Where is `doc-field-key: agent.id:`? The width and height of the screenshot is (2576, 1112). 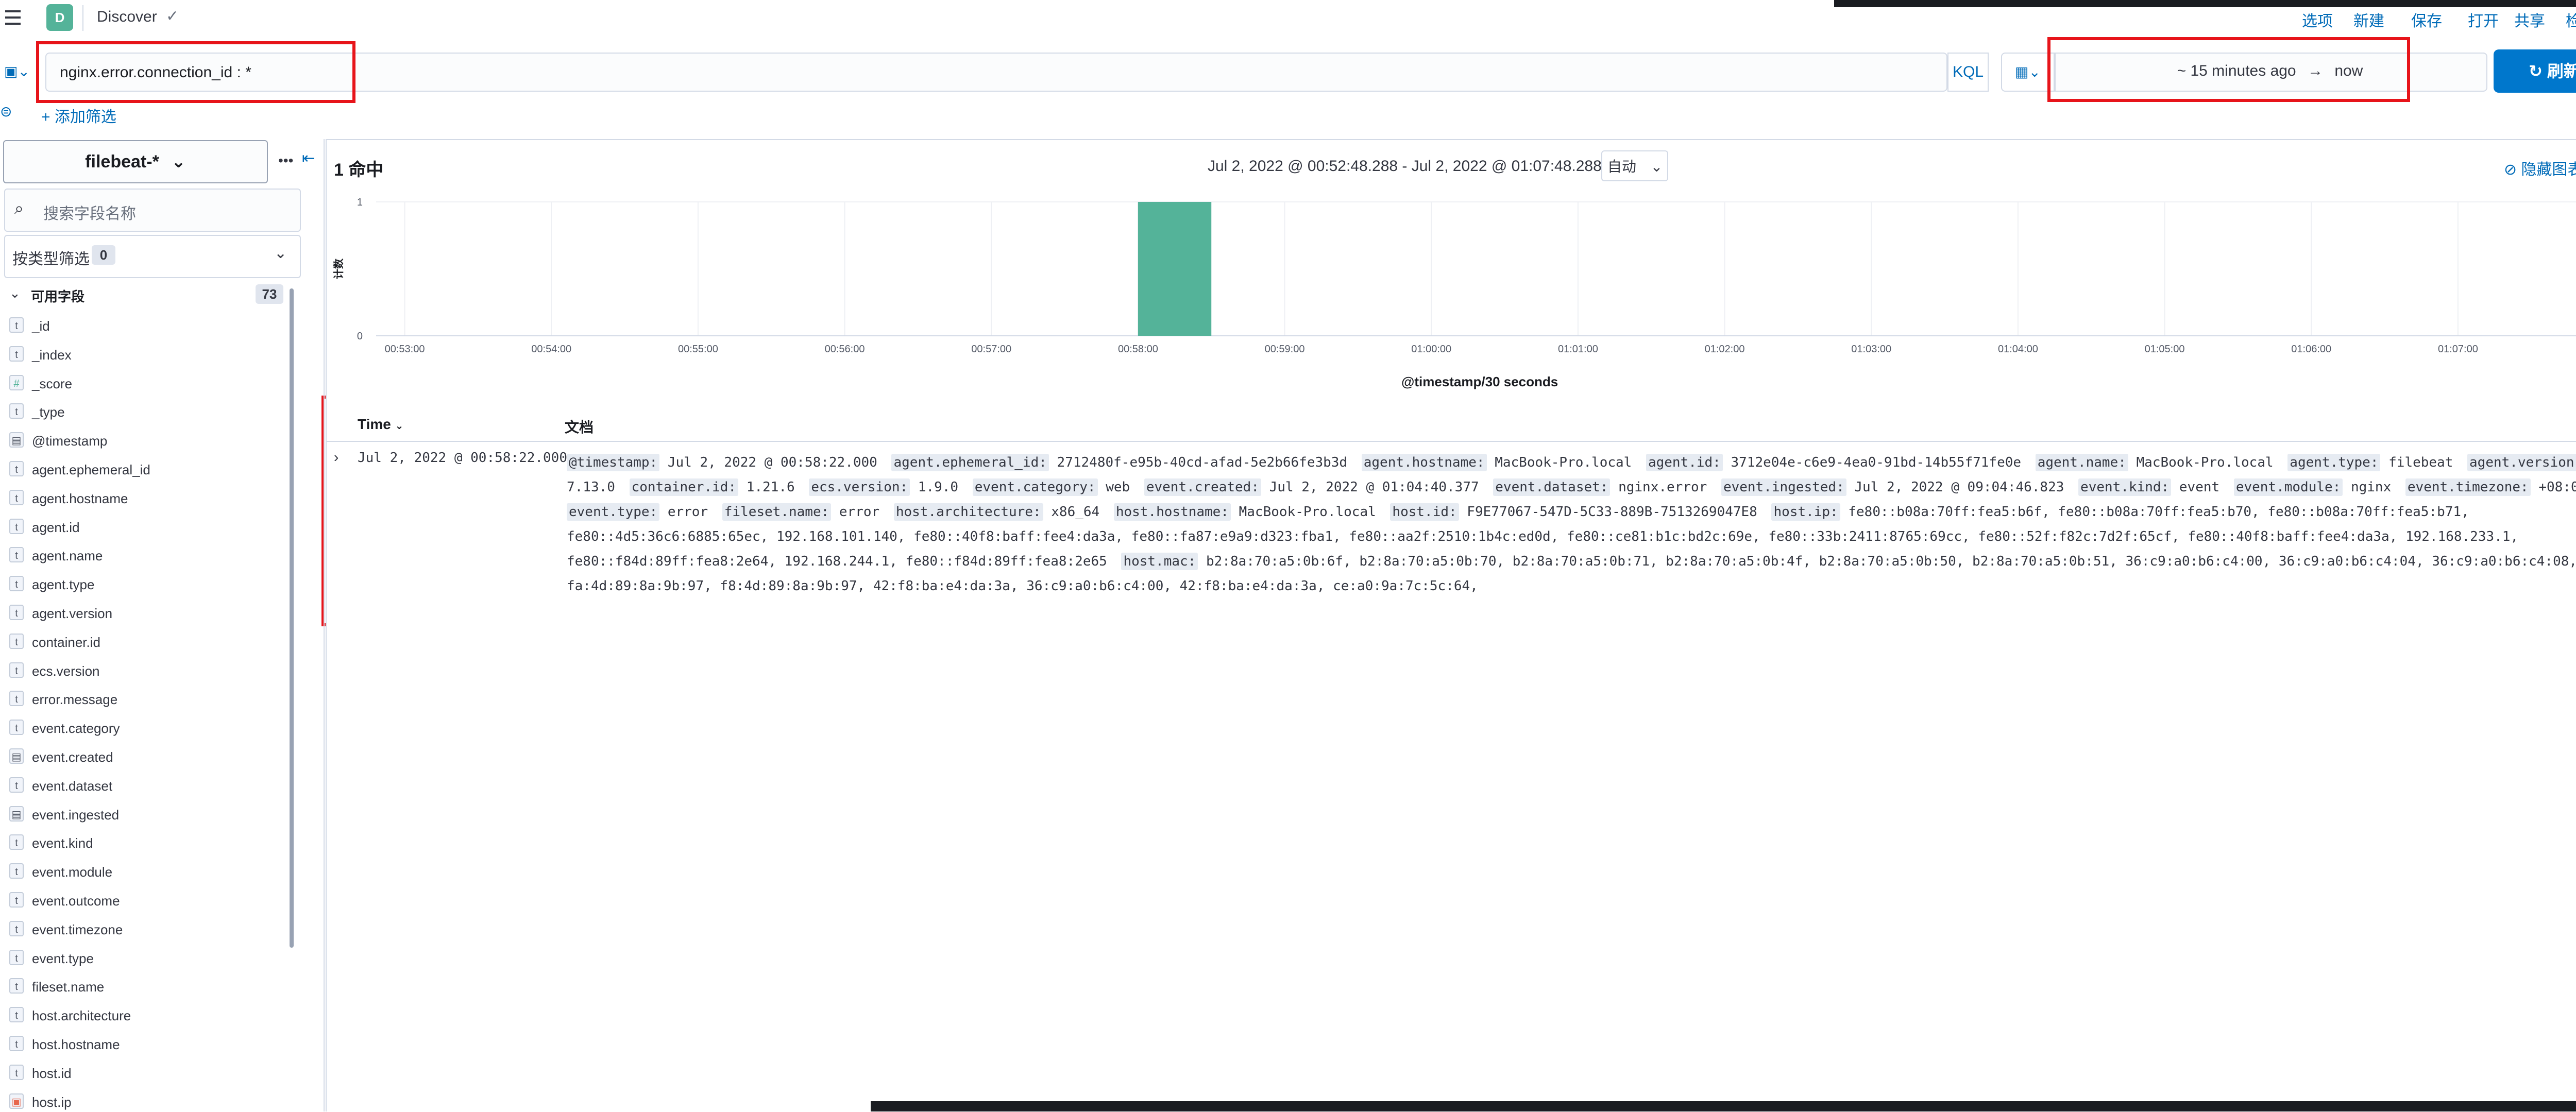 doc-field-key: agent.id: is located at coordinates (1684, 462).